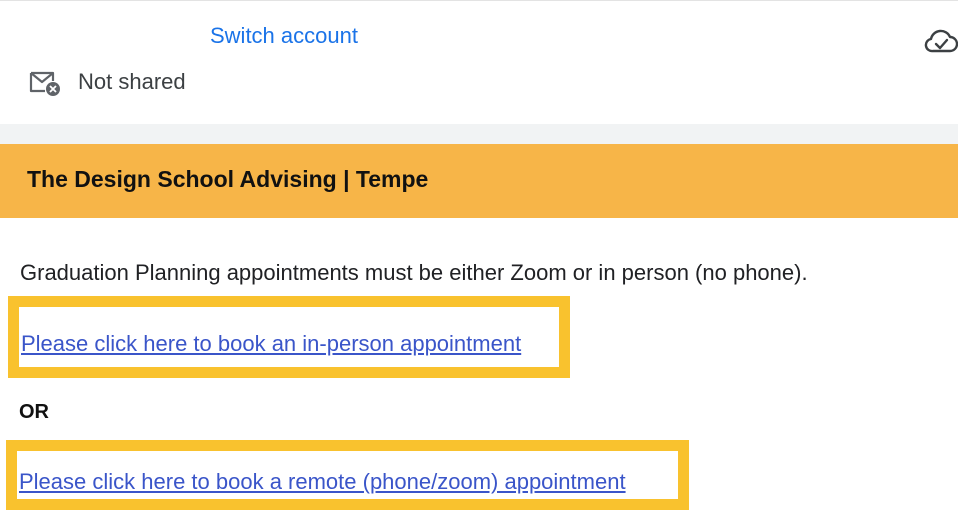 This screenshot has width=958, height=510. Describe the element at coordinates (284, 36) in the screenshot. I see `switch-account-link: Switch account` at that location.